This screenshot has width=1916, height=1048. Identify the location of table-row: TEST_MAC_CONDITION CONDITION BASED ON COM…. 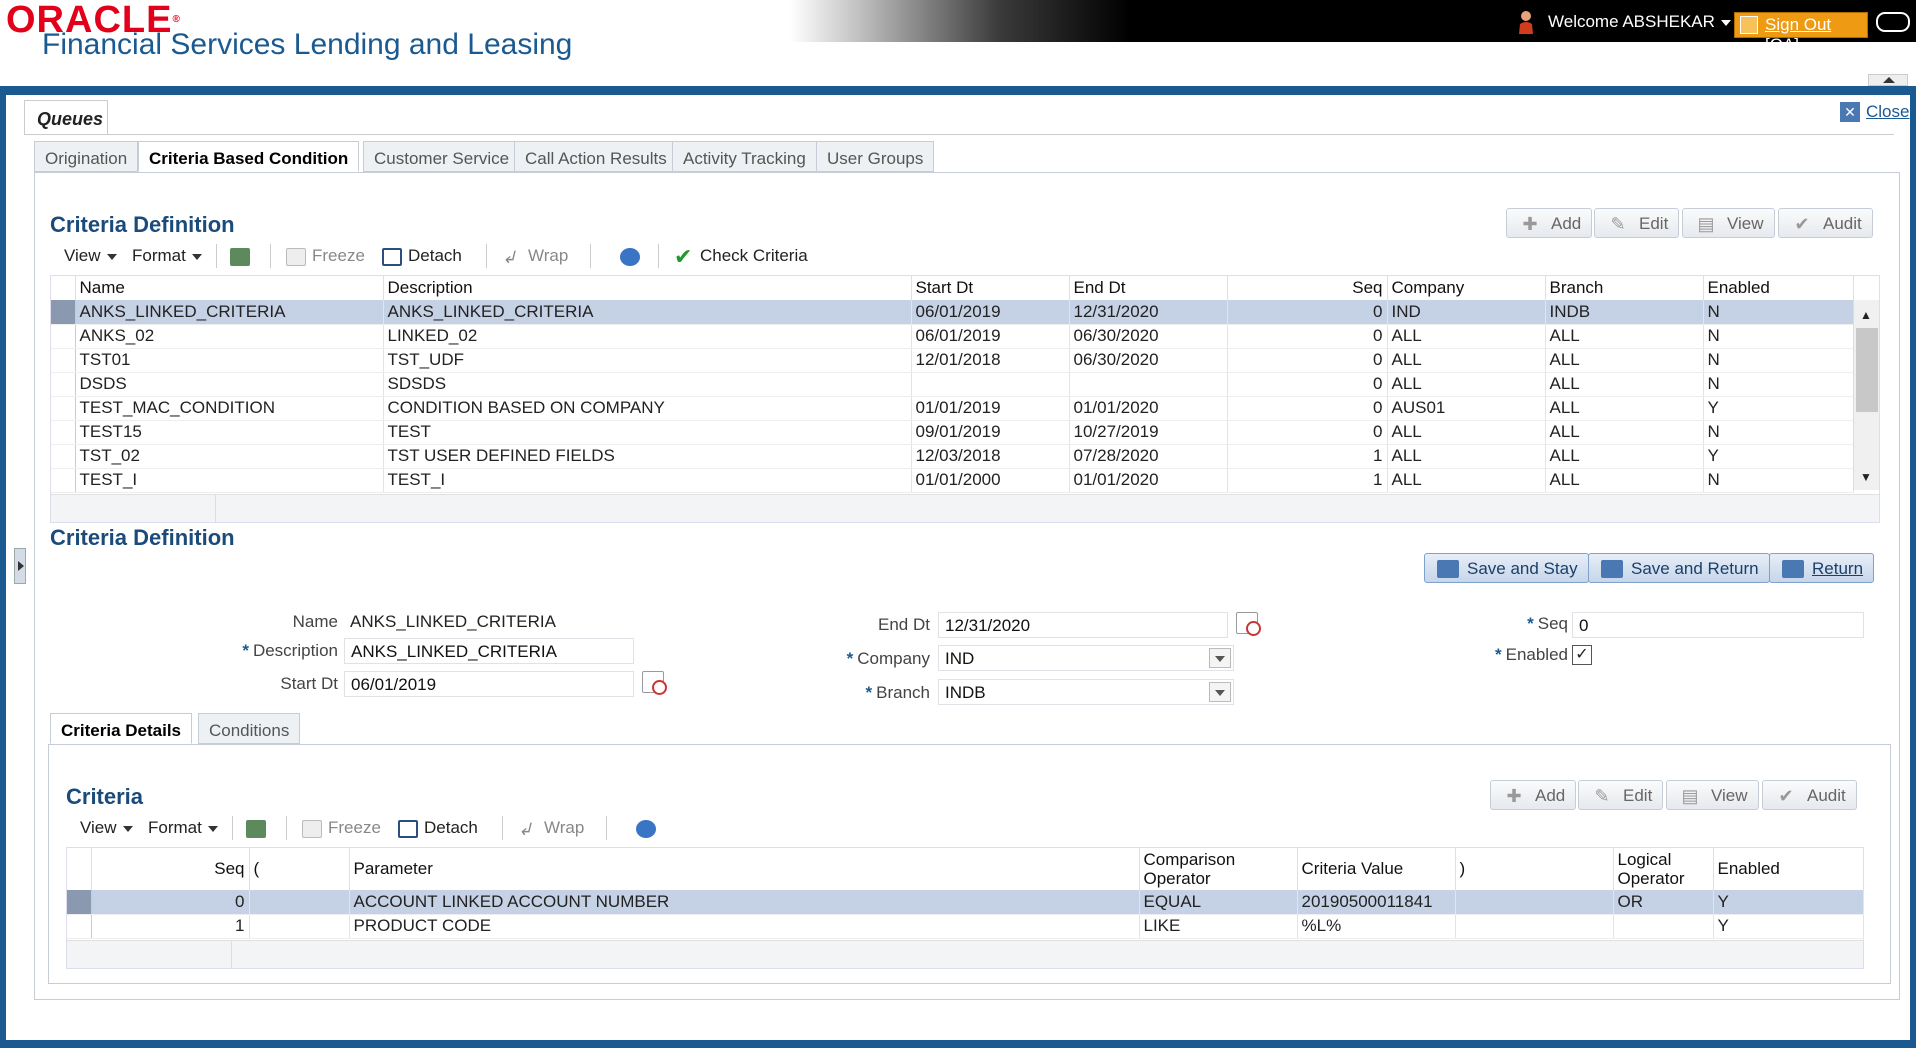
(952, 408).